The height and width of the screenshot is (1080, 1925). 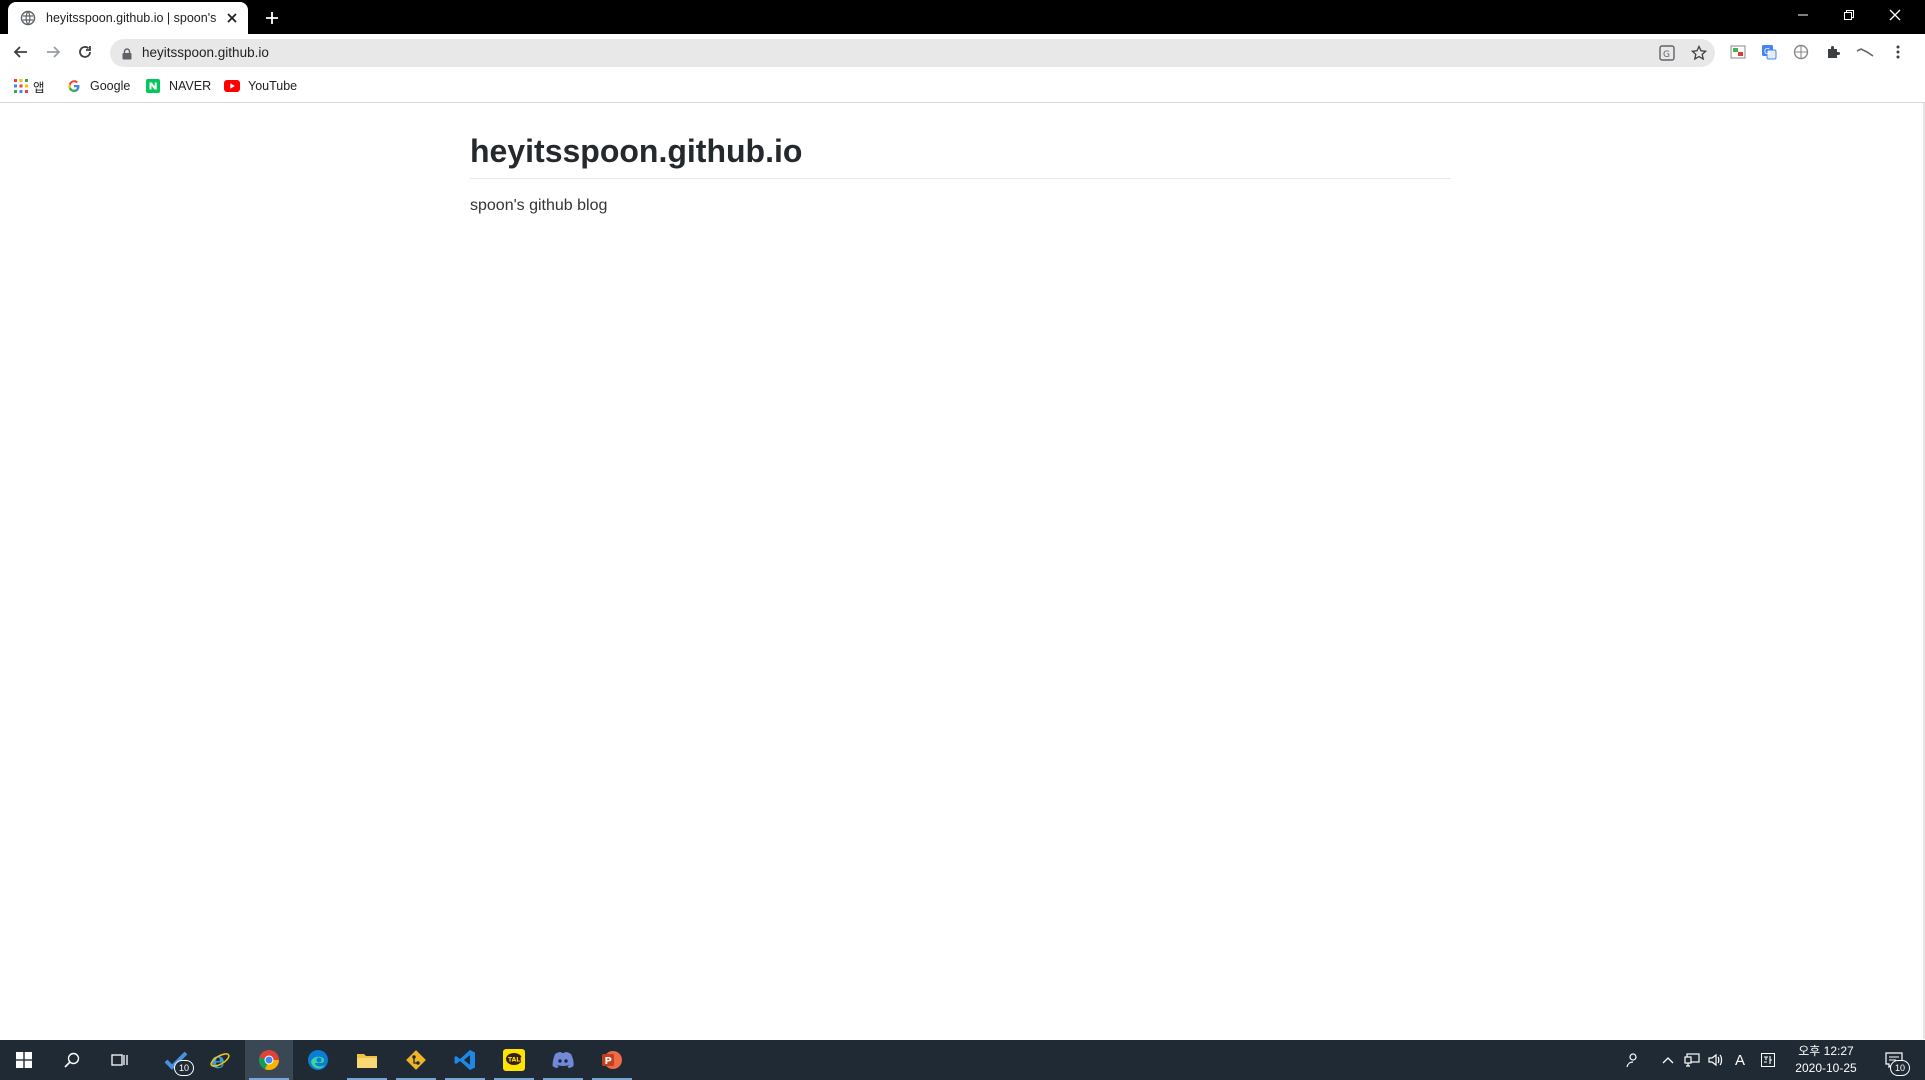 What do you see at coordinates (1740, 1060) in the screenshot?
I see `ime-mode-label: A` at bounding box center [1740, 1060].